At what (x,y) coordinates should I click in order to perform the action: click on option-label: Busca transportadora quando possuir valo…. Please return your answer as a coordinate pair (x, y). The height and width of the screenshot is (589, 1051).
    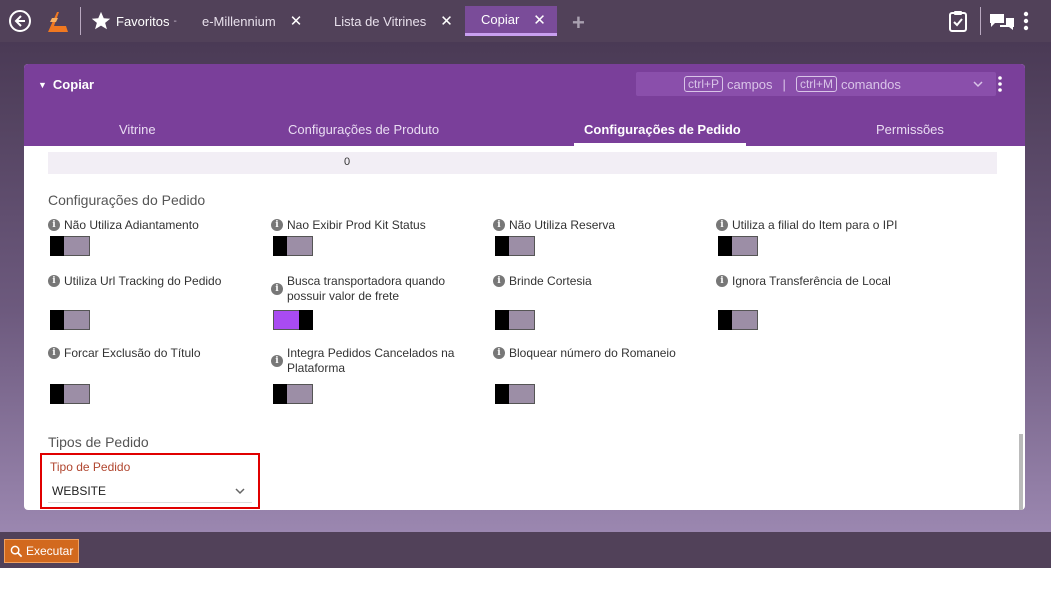
    Looking at the image, I should click on (366, 288).